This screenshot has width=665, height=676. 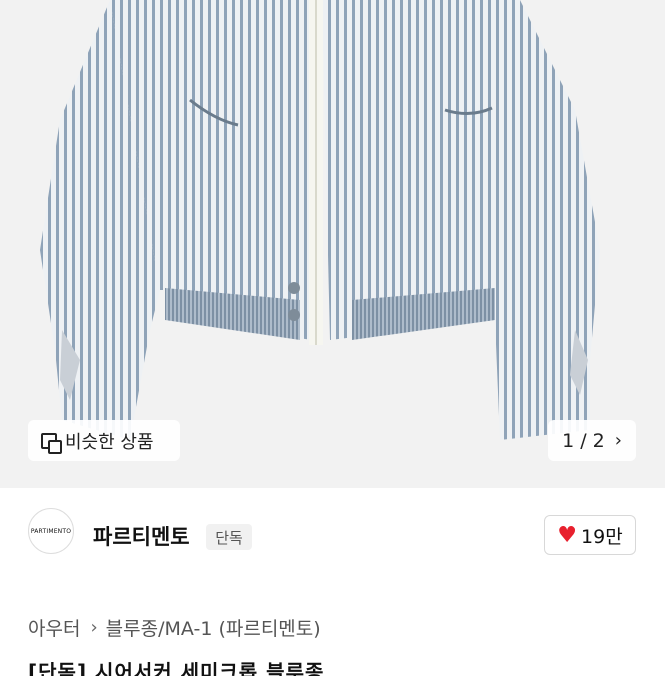 I want to click on shop-logo: PARTIMENTO, so click(x=51, y=531).